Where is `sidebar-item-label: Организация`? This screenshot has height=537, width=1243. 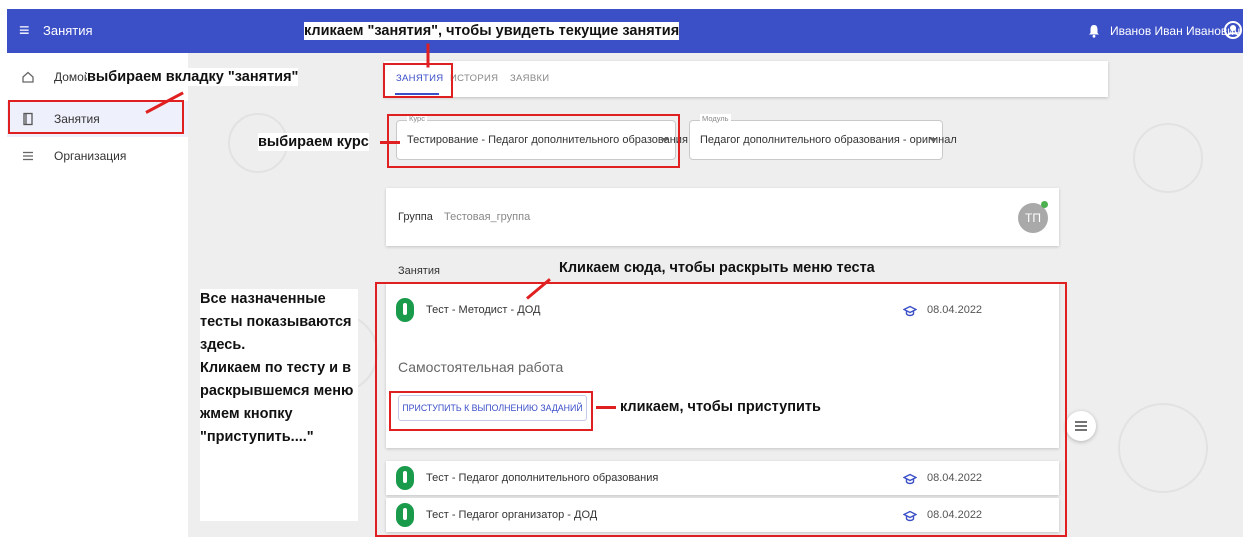 sidebar-item-label: Организация is located at coordinates (90, 156).